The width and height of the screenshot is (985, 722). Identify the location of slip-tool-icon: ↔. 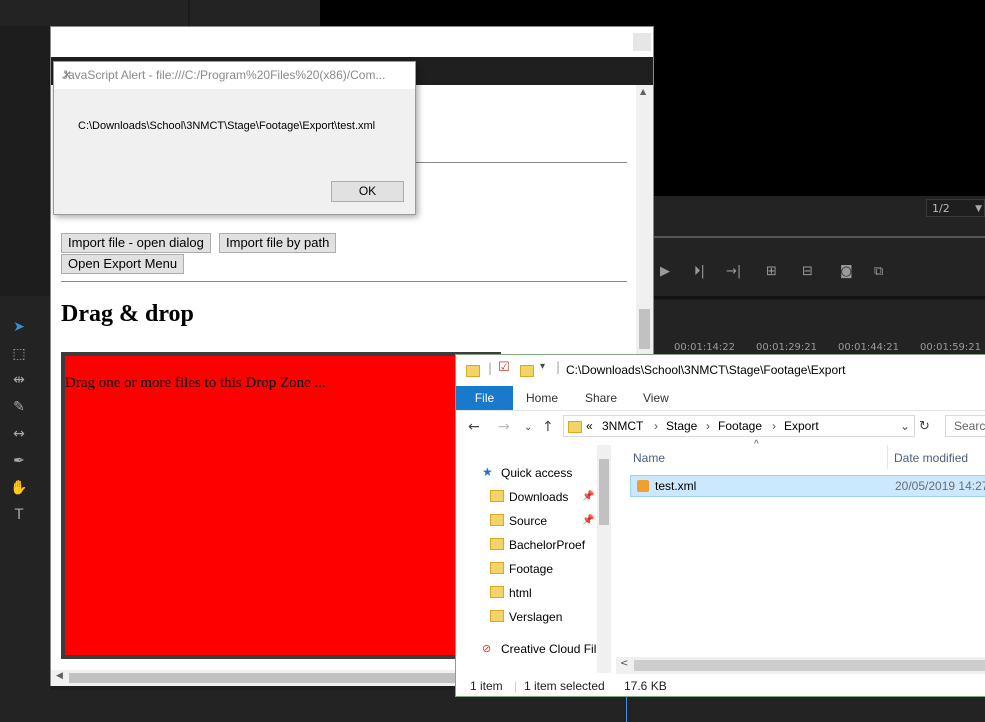
(19, 434).